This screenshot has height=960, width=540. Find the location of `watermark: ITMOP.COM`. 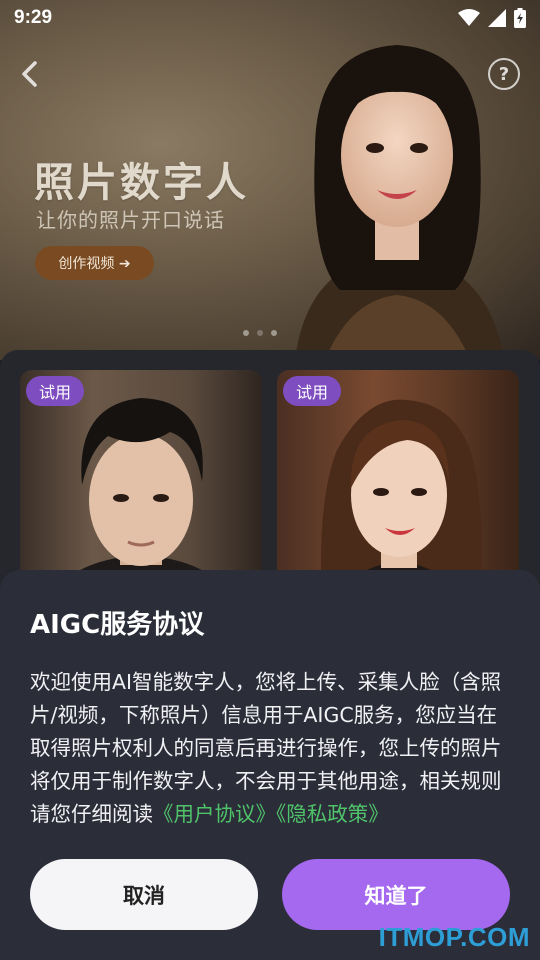

watermark: ITMOP.COM is located at coordinates (454, 937).